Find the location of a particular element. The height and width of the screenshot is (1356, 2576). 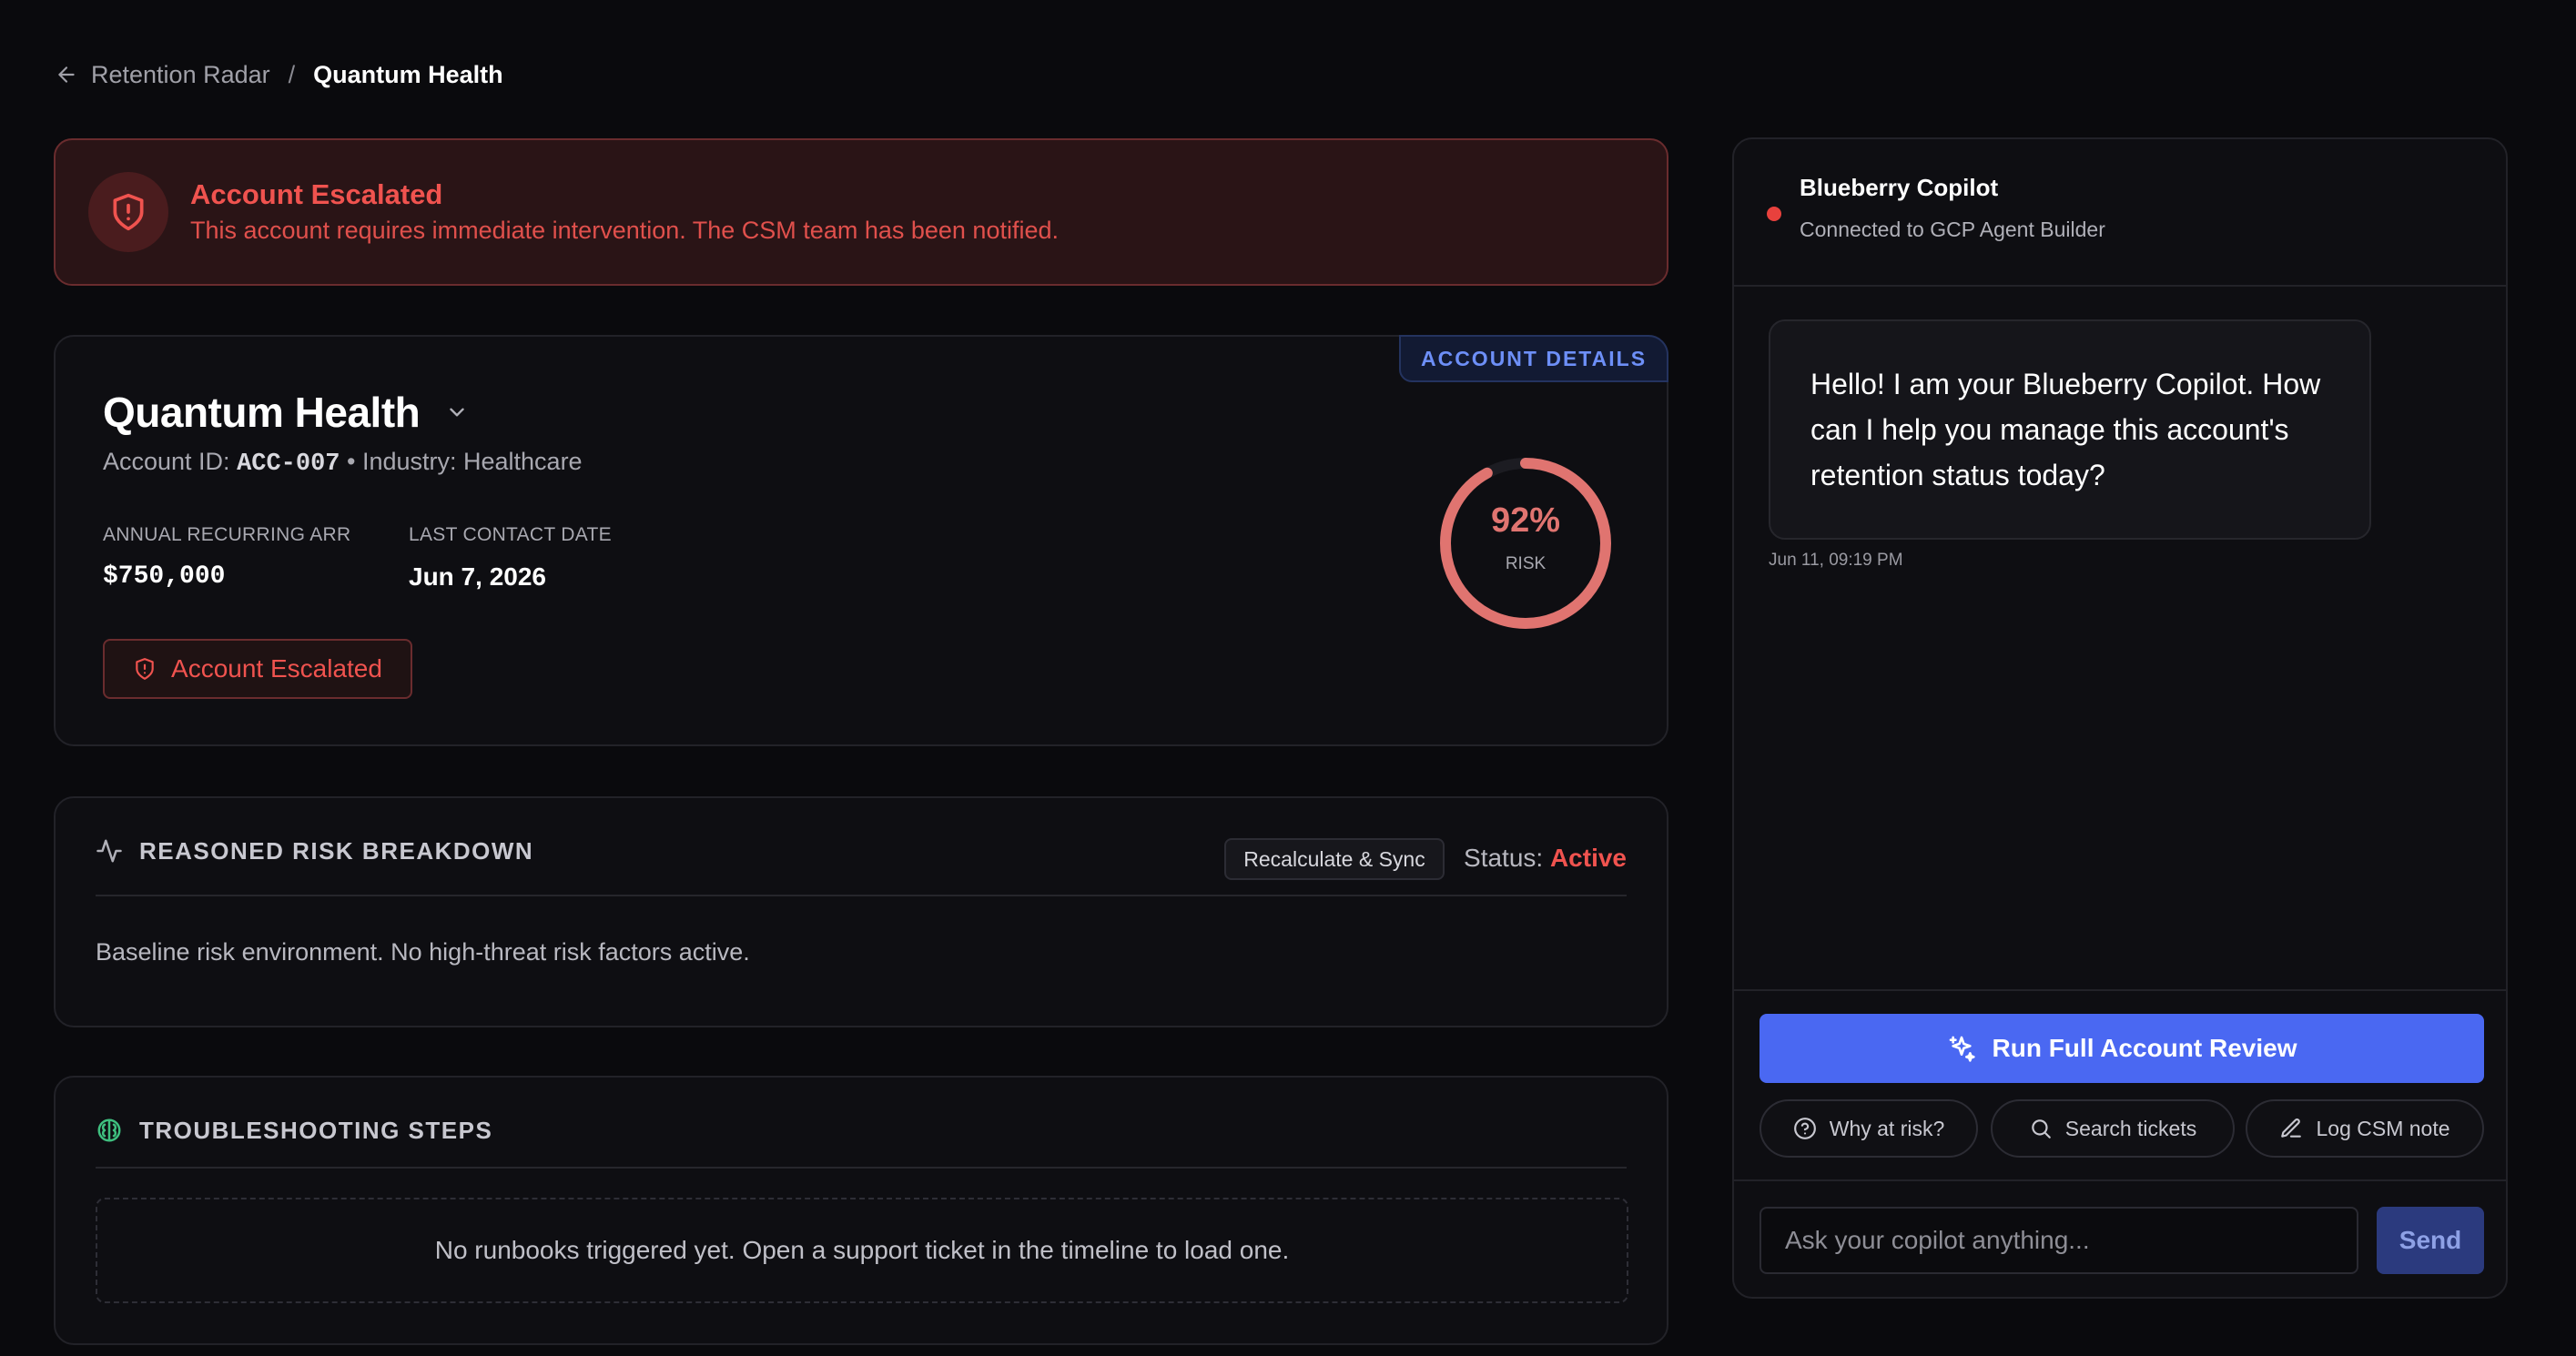

actions-divider is located at coordinates (2120, 990).